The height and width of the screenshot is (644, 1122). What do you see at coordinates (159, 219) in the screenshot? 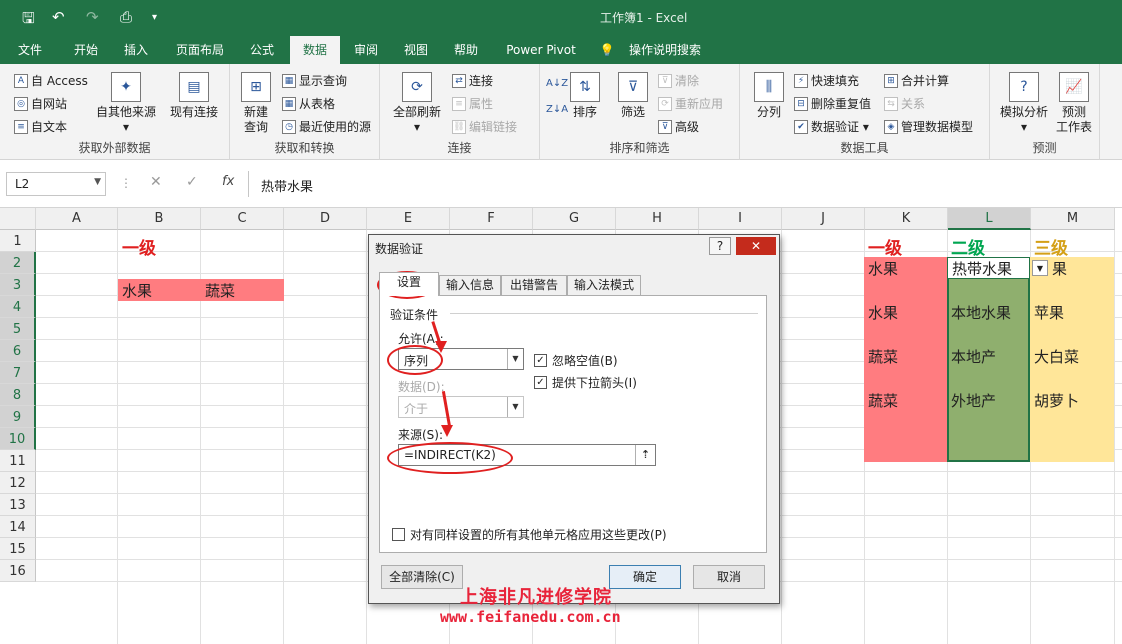
I see `column-header-b: B` at bounding box center [159, 219].